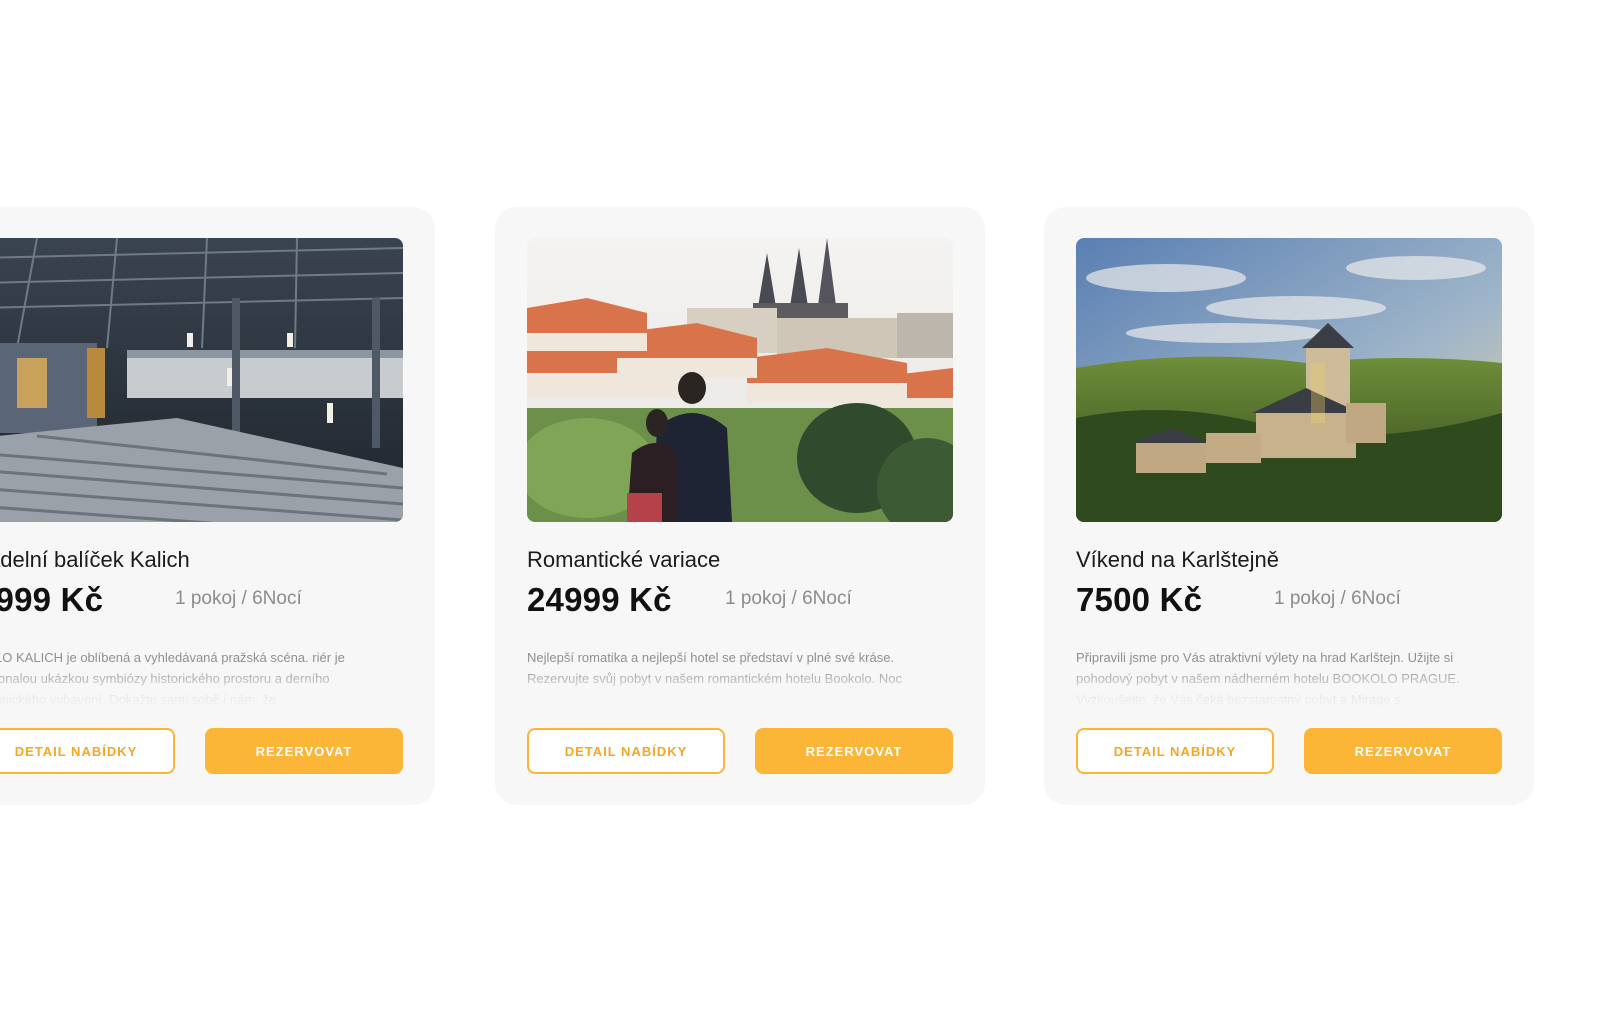 The width and height of the screenshot is (1600, 1032). I want to click on offer-price: 2999 Kč, so click(52, 599).